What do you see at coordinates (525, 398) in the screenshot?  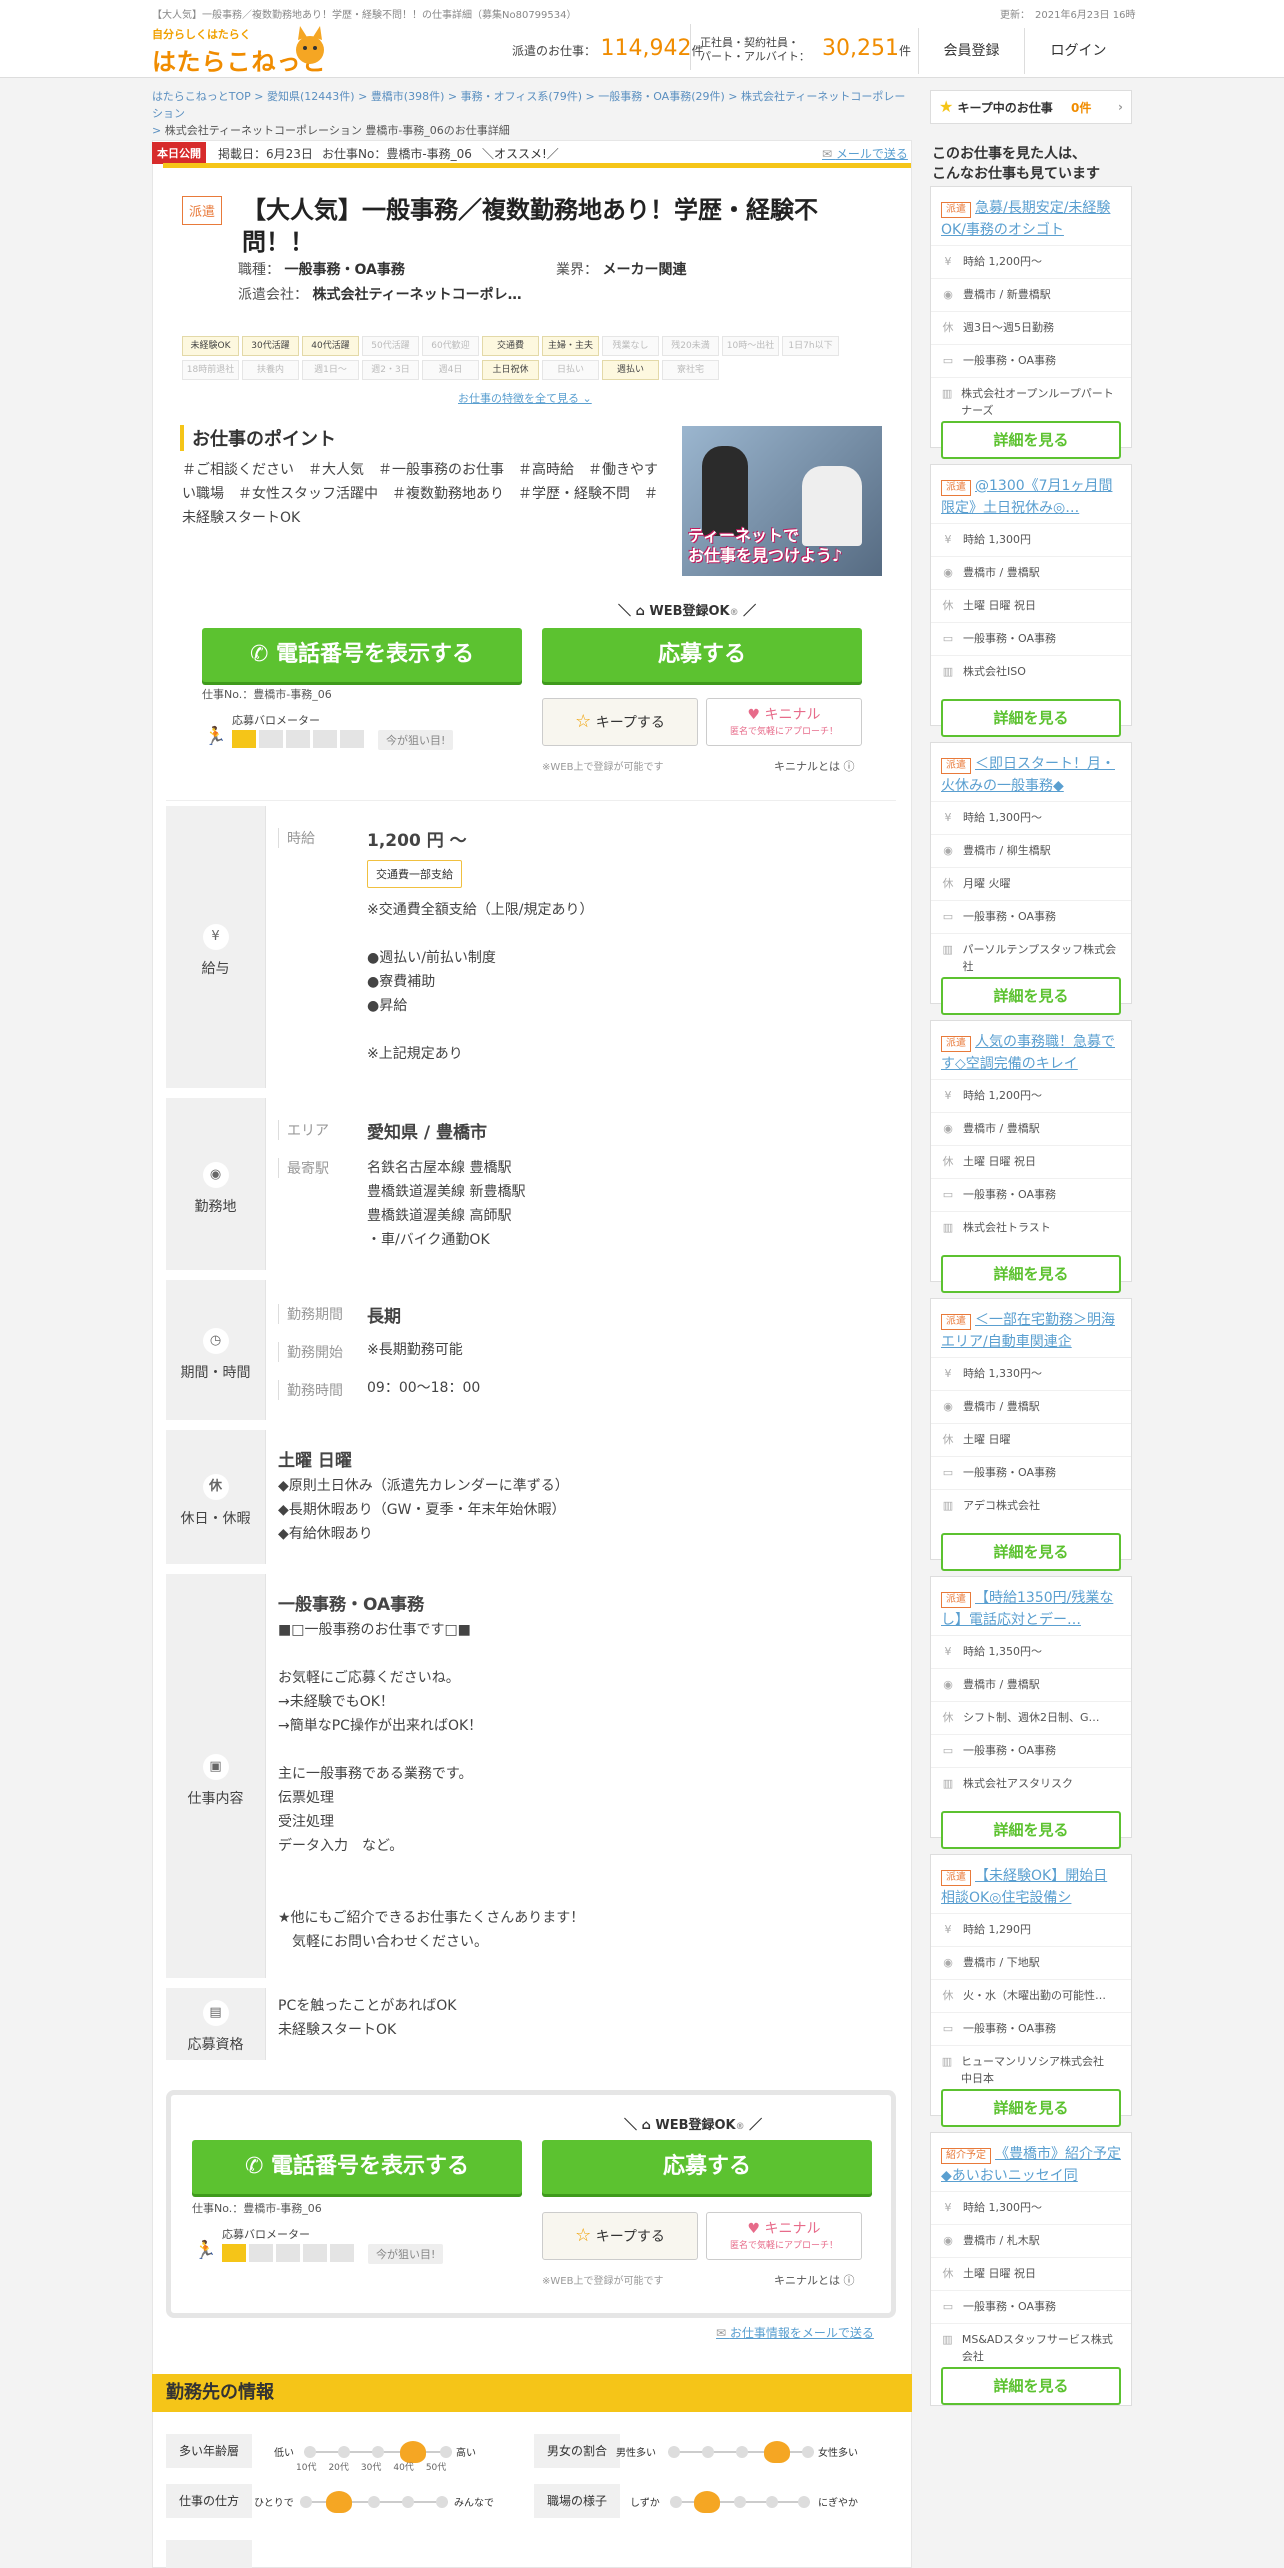 I see `all-features-link: お仕事の特徴を全て見る ⌄` at bounding box center [525, 398].